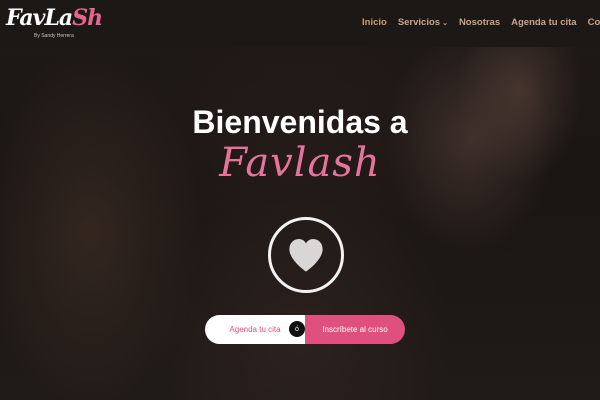  I want to click on hero-title: Bienvenidas a, so click(300, 122).